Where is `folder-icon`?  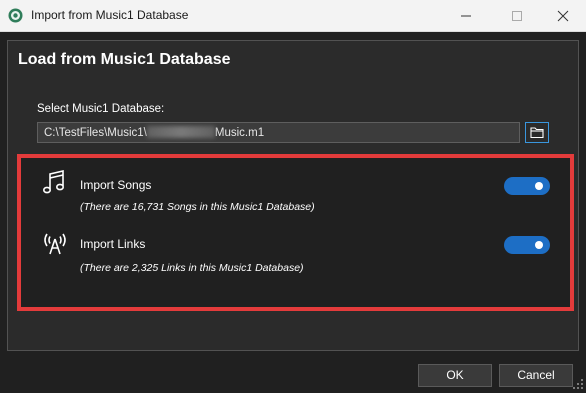 folder-icon is located at coordinates (537, 133).